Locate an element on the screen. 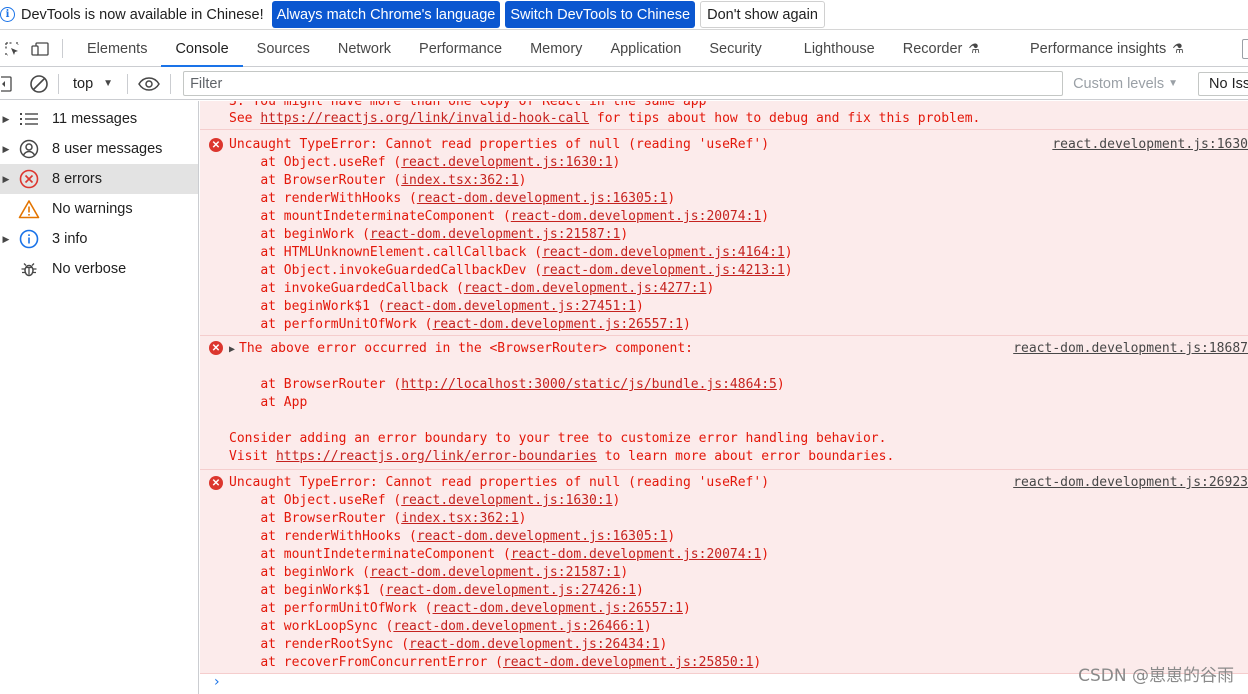 Image resolution: width=1248 pixels, height=694 pixels. text-segment: Visit is located at coordinates (252, 456).